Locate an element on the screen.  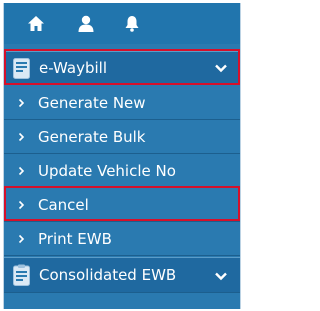
clipboard-icon is located at coordinates (22, 275).